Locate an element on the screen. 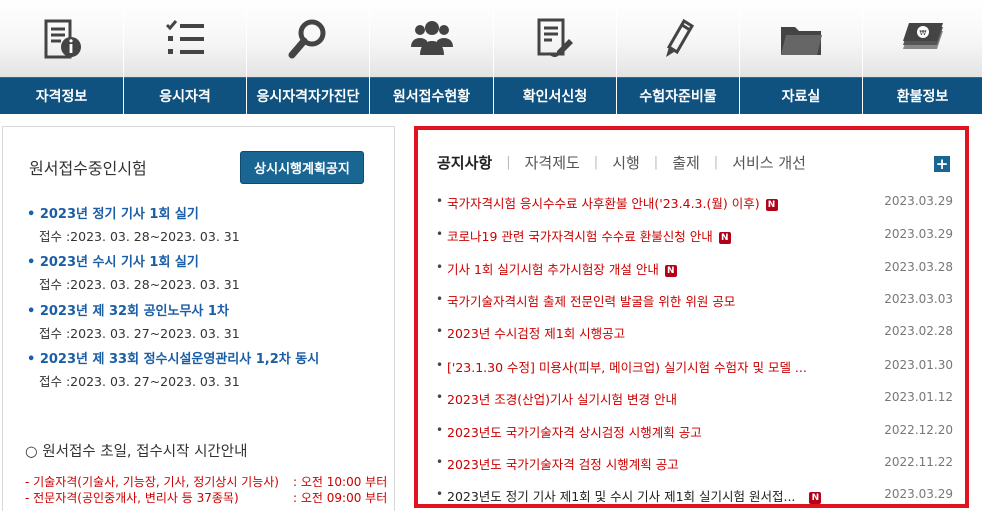  notice-title-link: 국가자격시험 응시수수료 사후환불 안내('23.4.3.(월) 이후) N is located at coordinates (612, 202).